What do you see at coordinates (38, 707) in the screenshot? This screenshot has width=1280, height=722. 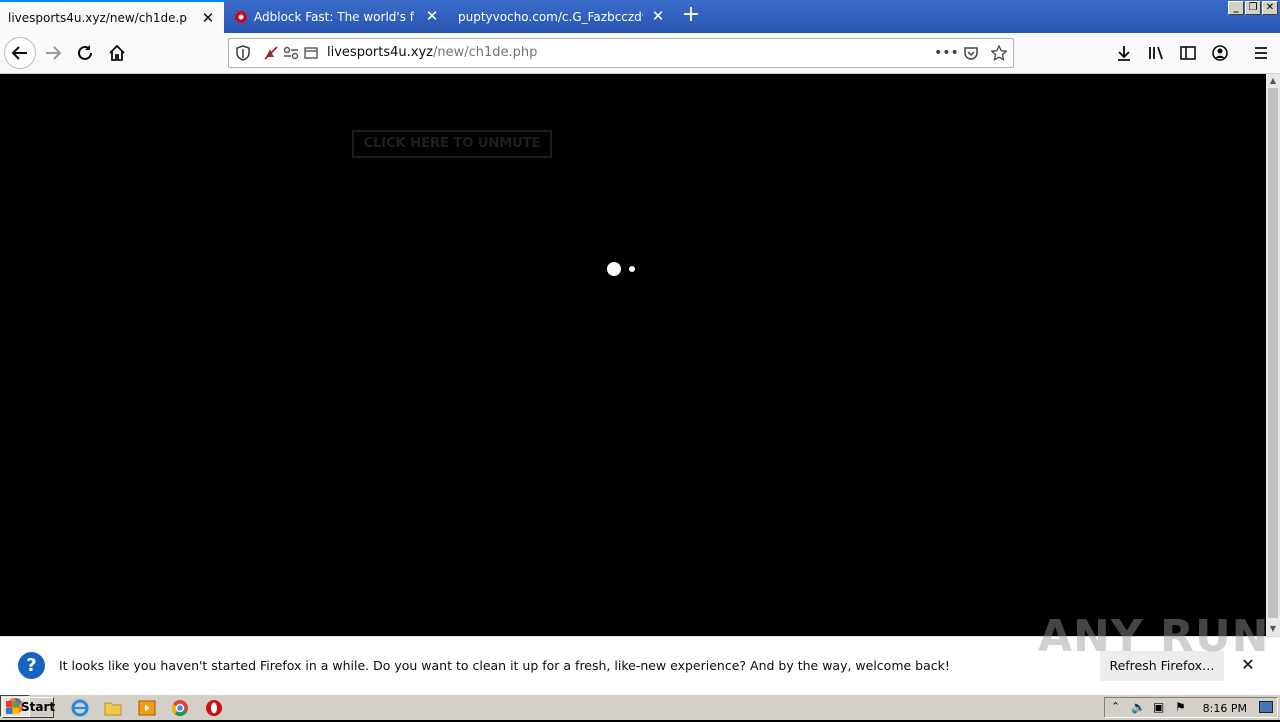 I see `start-label: Start` at bounding box center [38, 707].